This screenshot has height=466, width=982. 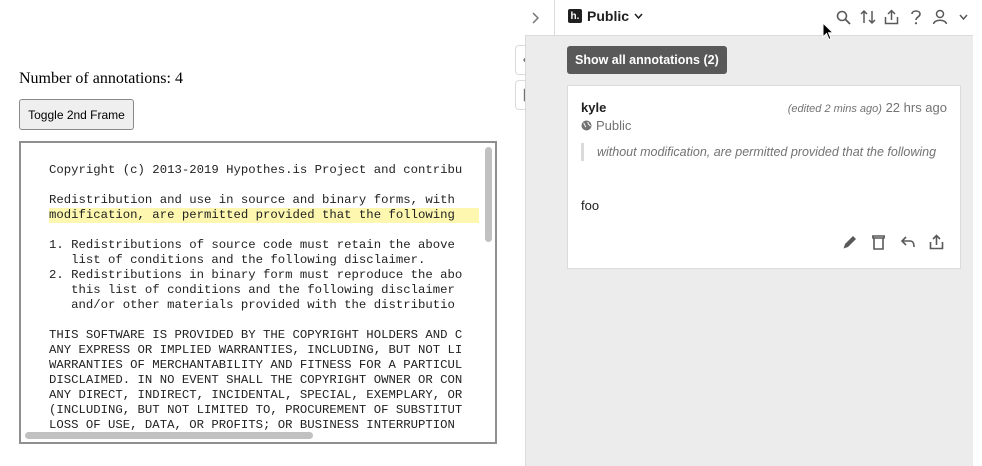 I want to click on edit-icon, so click(x=849, y=241).